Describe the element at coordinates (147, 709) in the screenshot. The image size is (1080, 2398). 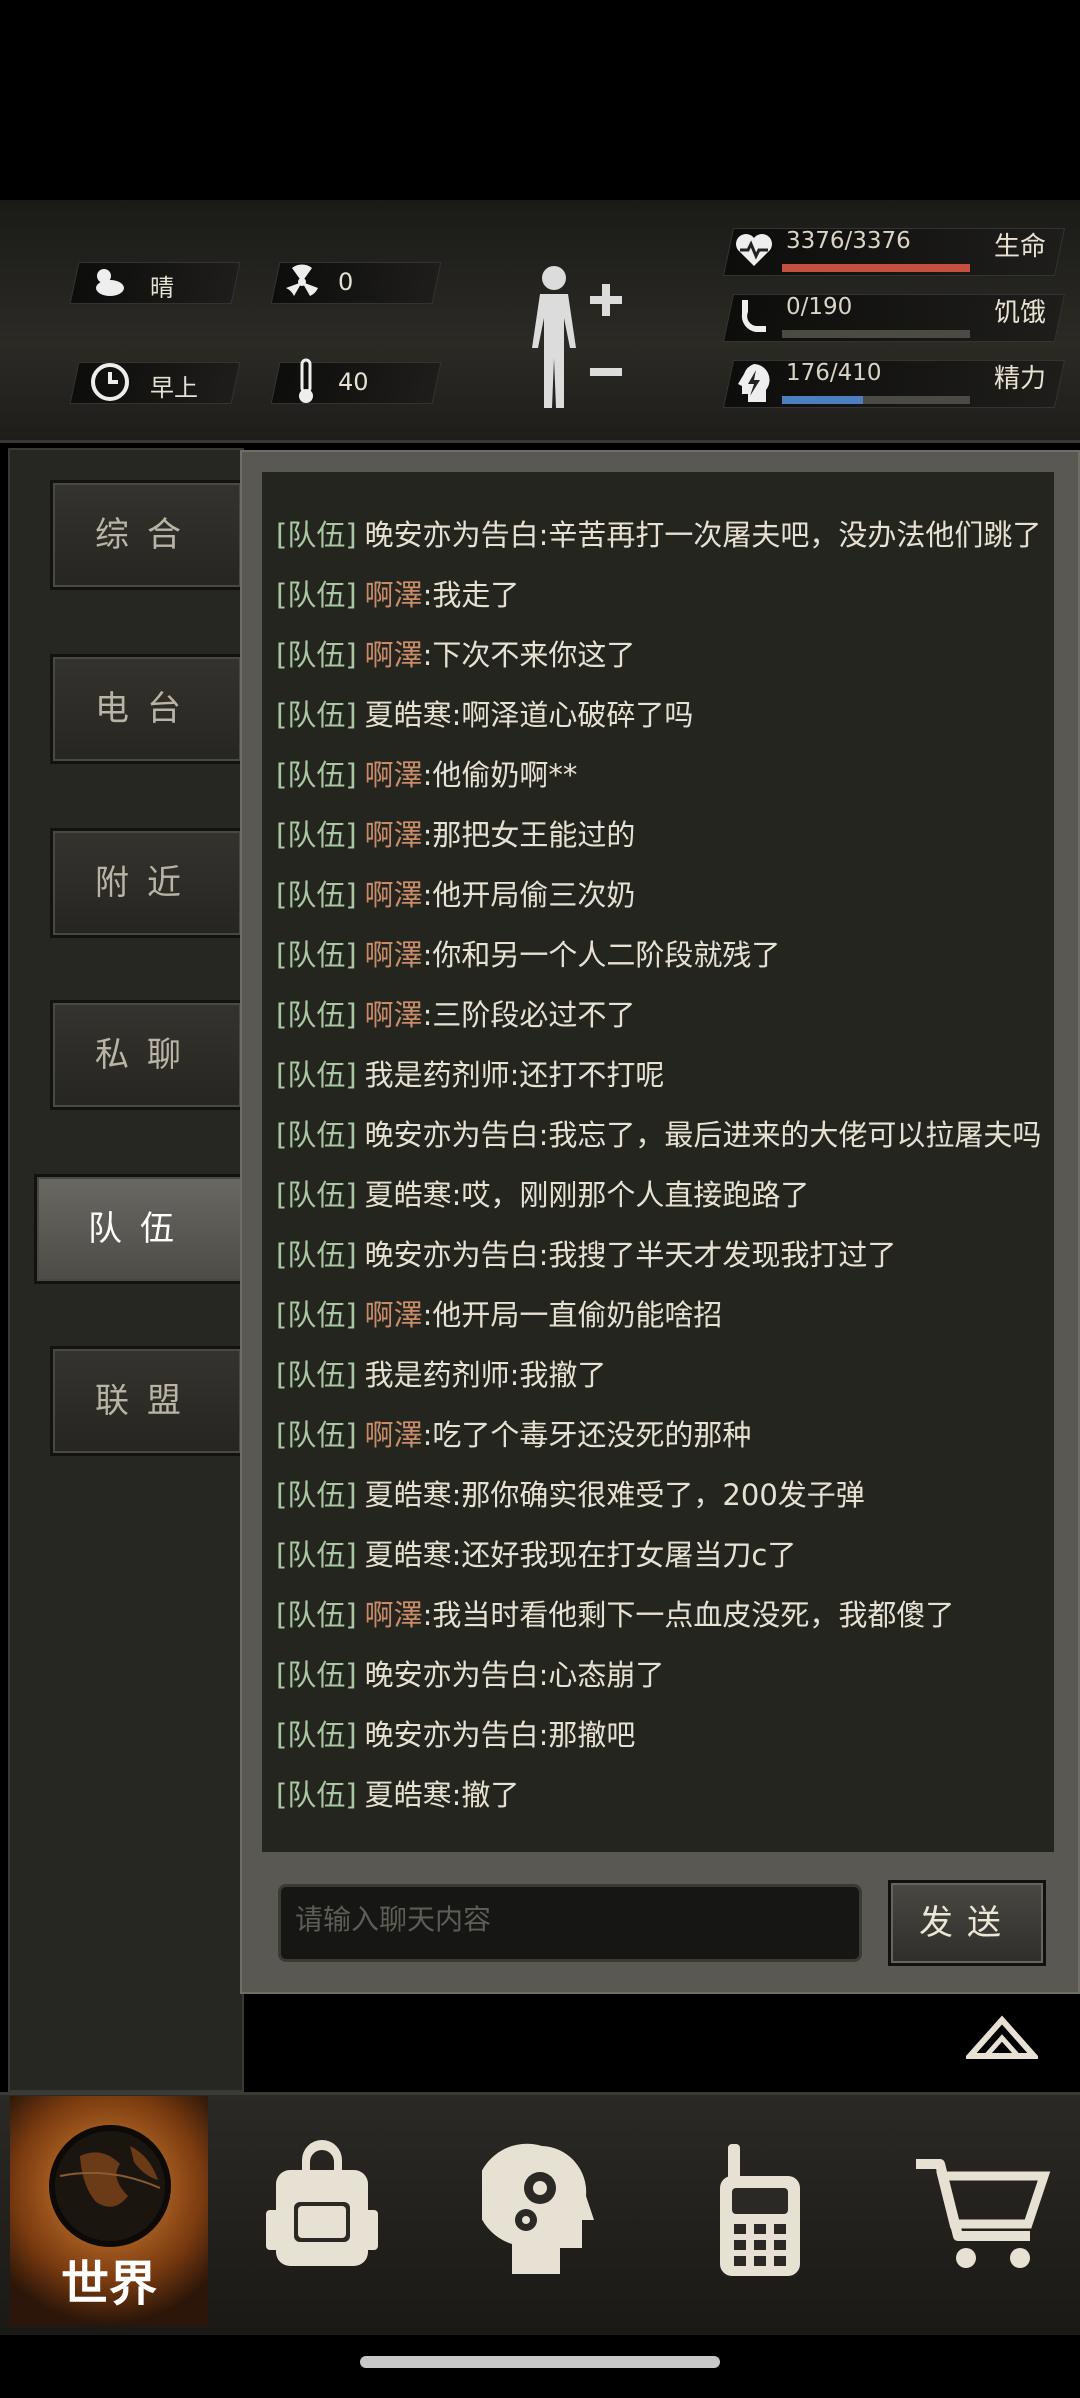
I see `tab-radio: 电台` at that location.